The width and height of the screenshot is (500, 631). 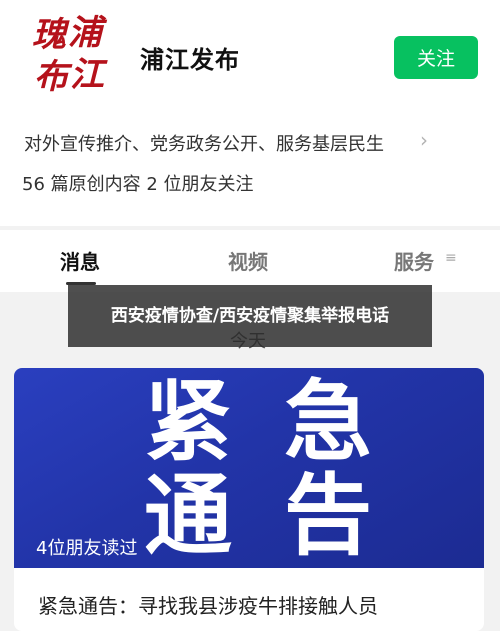 I want to click on follow-button: 关注, so click(x=436, y=57).